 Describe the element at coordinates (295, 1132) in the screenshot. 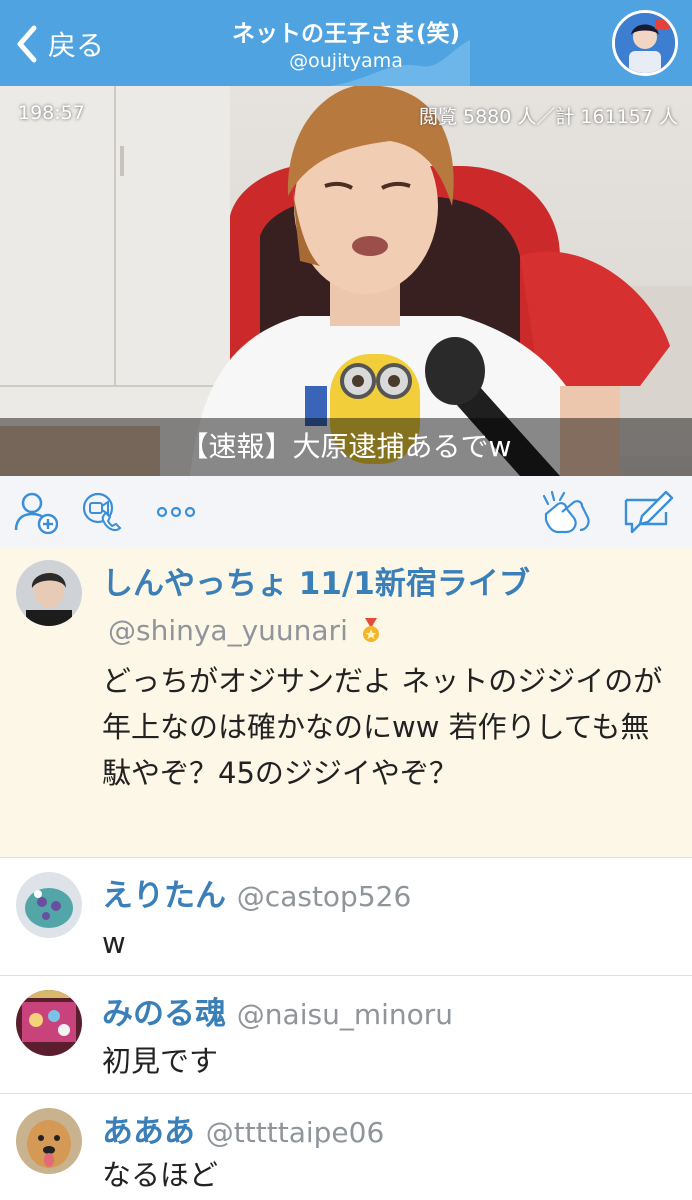

I see `comment-handle: @tttttaipe06` at that location.